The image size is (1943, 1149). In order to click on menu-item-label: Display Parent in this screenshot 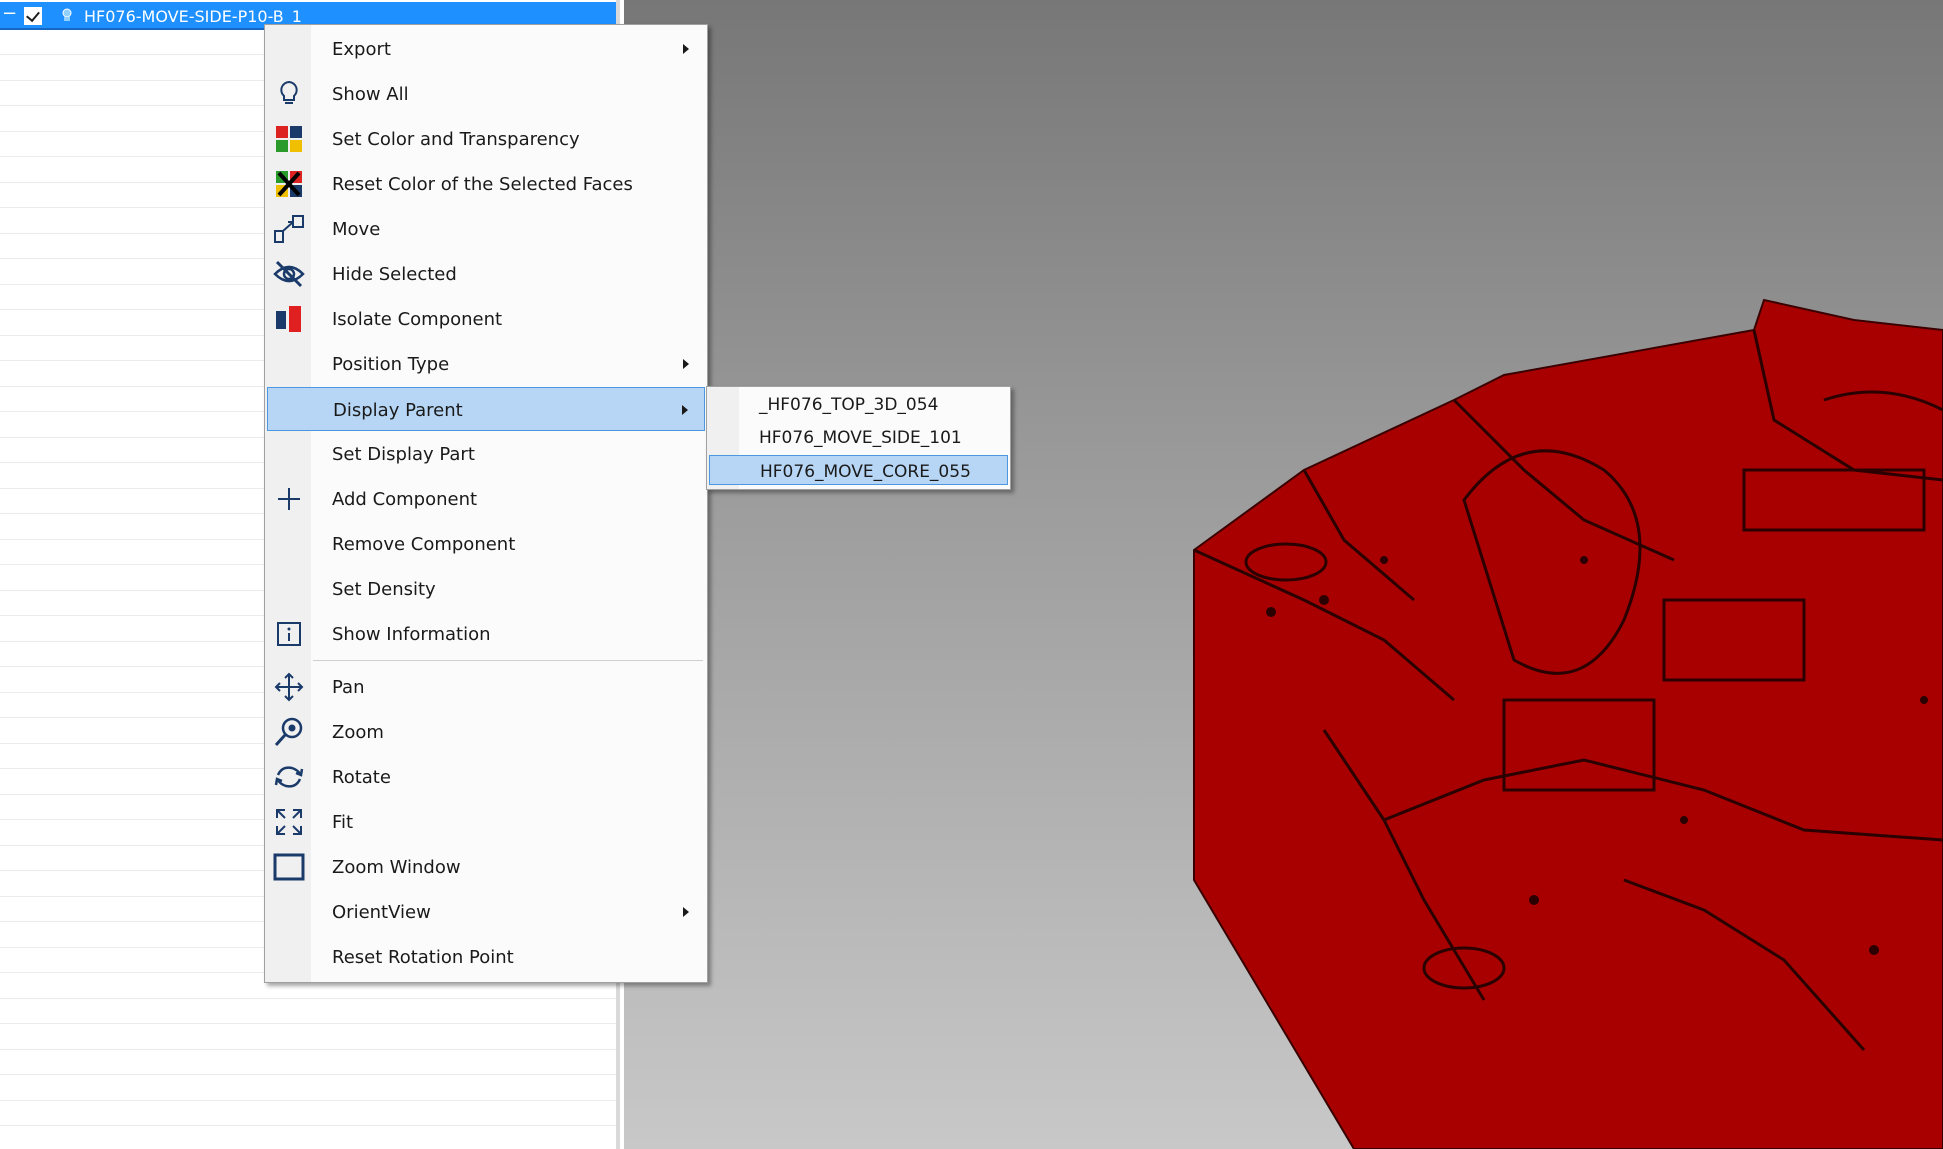, I will do `click(398, 410)`.